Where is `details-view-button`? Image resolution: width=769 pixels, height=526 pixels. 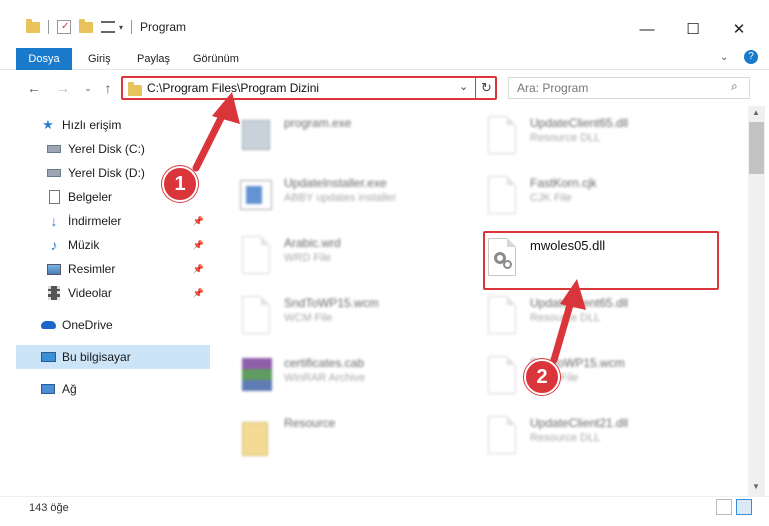
details-view-button is located at coordinates (724, 507).